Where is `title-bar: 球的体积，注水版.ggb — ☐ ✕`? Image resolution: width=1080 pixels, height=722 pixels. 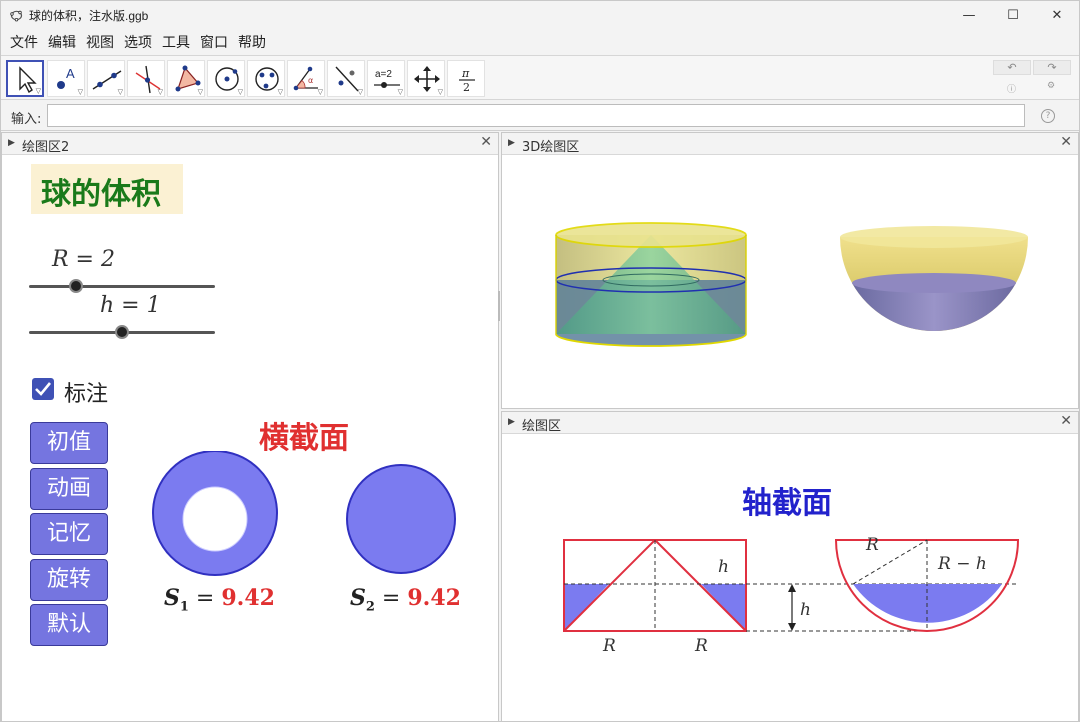
title-bar: 球的体积，注水版.ggb — ☐ ✕ is located at coordinates (540, 15).